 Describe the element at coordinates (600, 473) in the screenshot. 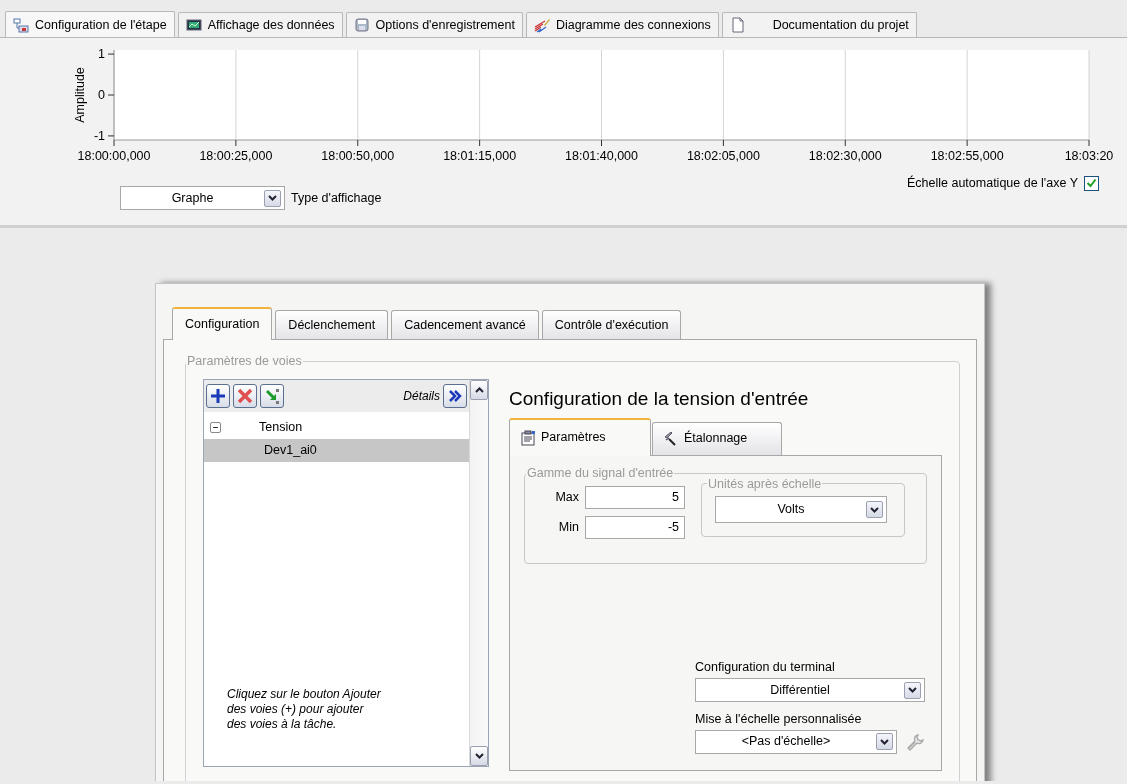

I see `group-title: Gamme du signal d'entrée` at that location.